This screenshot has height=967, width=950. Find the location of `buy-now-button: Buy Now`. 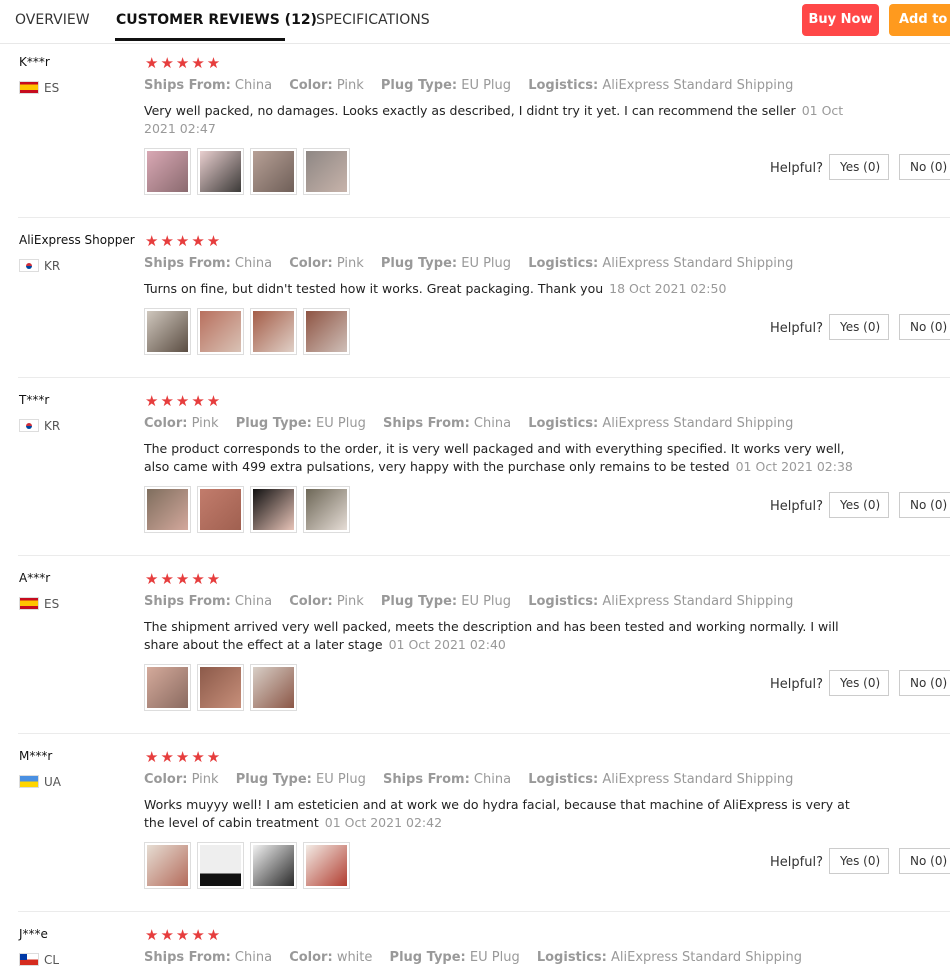

buy-now-button: Buy Now is located at coordinates (840, 20).